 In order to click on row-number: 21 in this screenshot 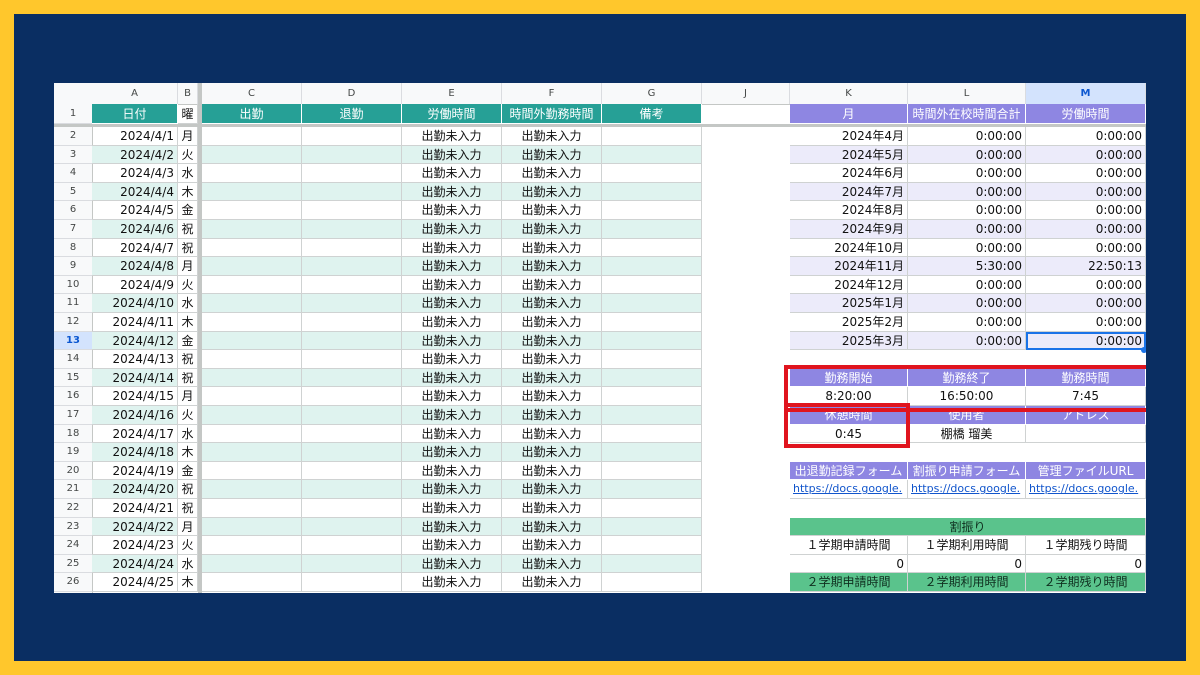, I will do `click(73, 489)`.